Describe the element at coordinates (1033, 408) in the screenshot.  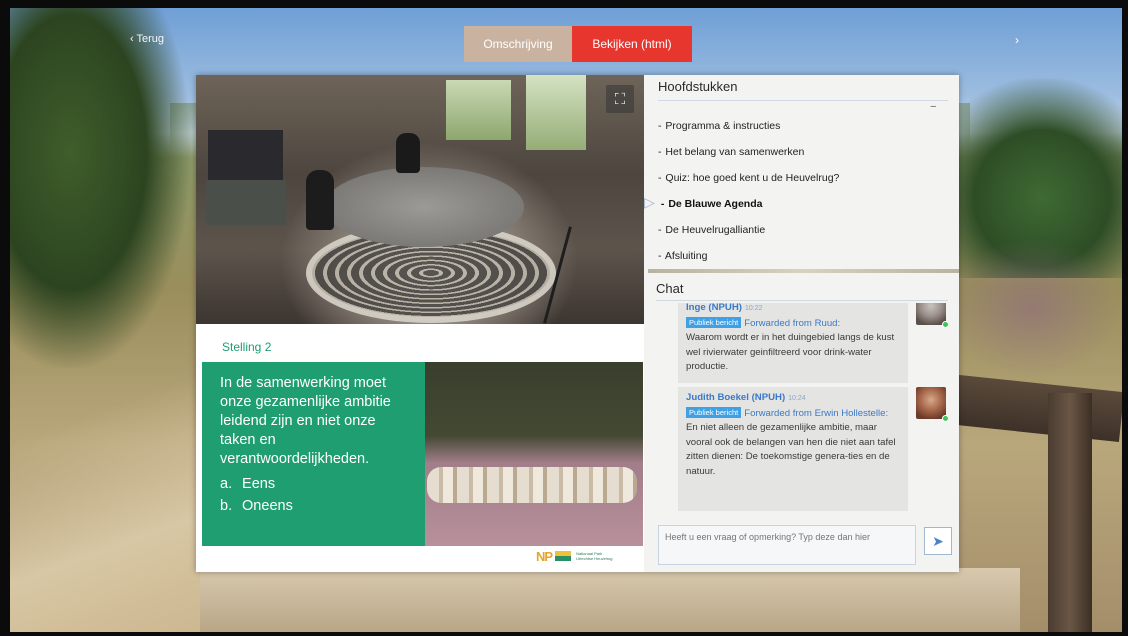
I see `wooden-fence-rail` at that location.